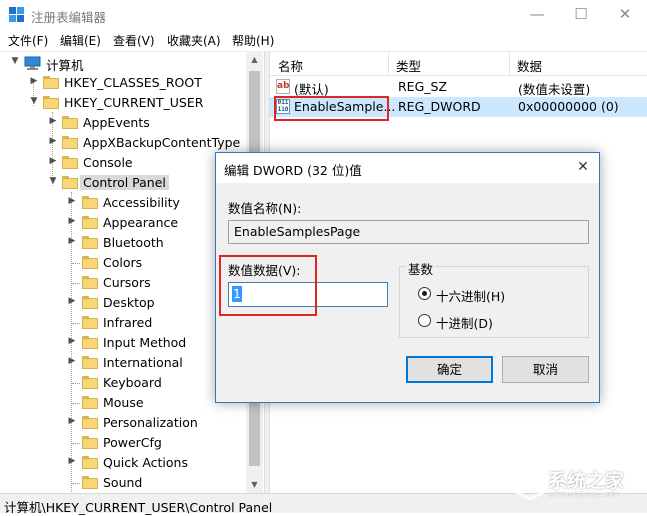  I want to click on table-row: ab (默认) REG_SZ (数值未设置), so click(458, 87).